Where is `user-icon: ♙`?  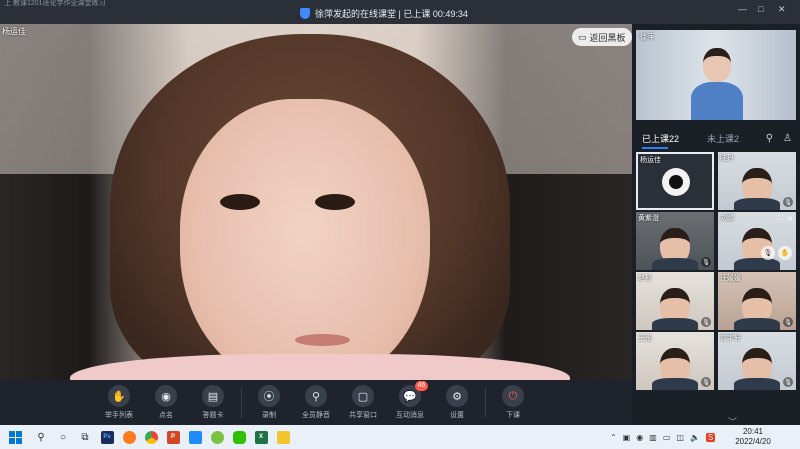 user-icon: ♙ is located at coordinates (787, 138).